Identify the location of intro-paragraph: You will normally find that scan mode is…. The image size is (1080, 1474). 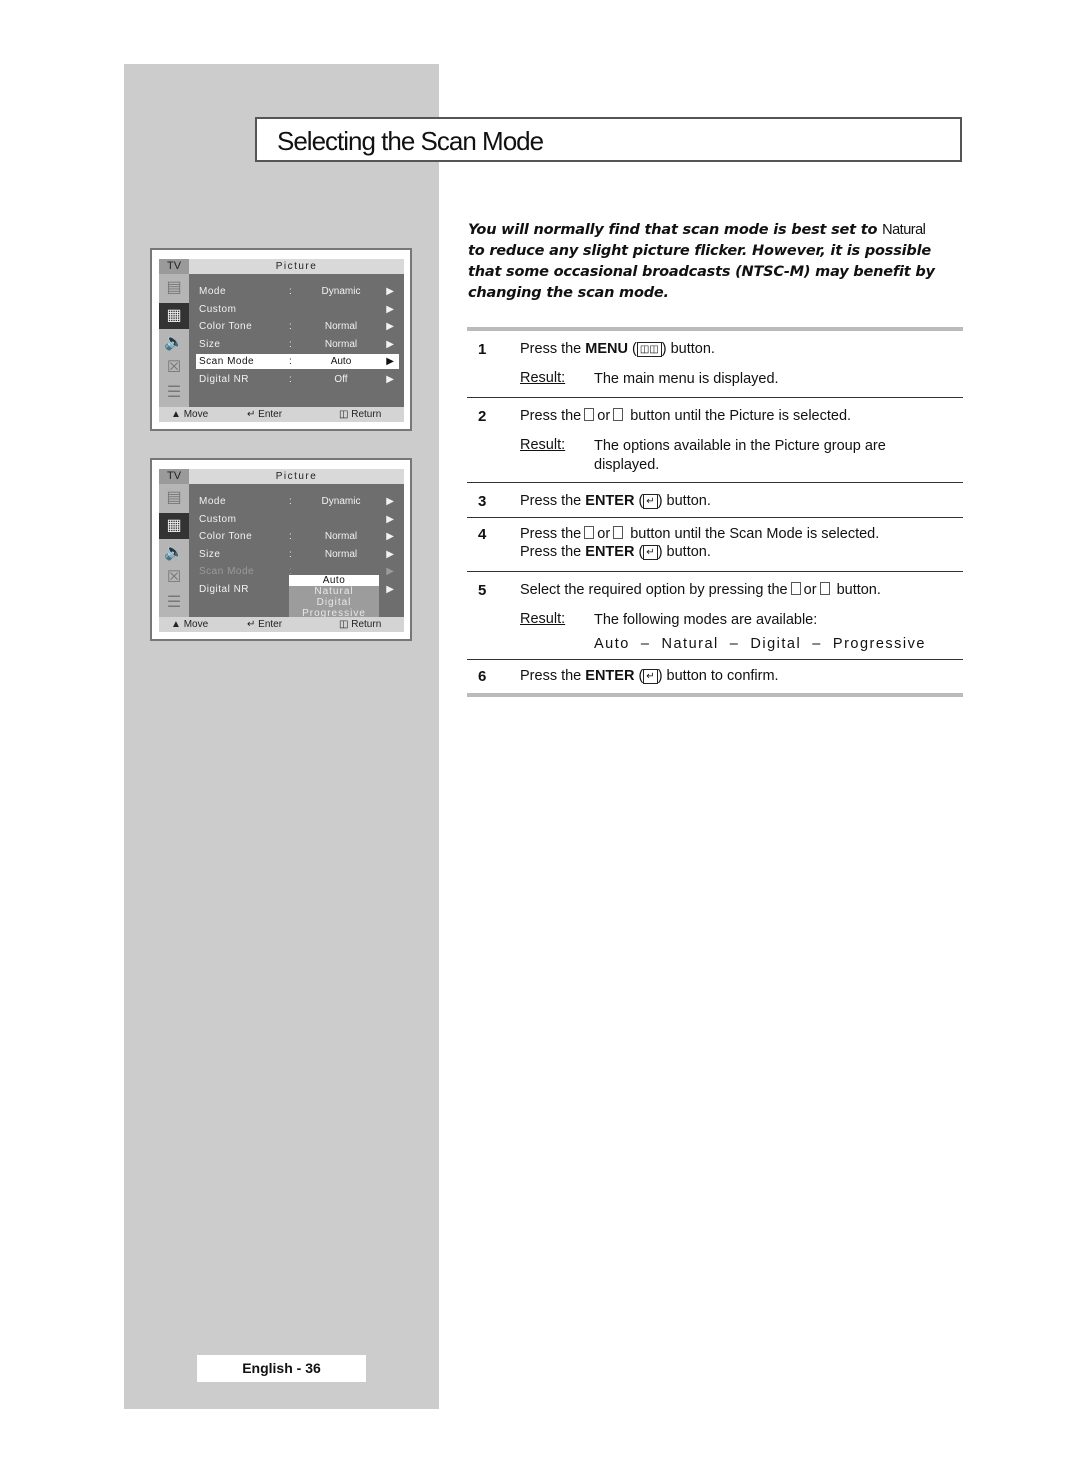
(701, 261).